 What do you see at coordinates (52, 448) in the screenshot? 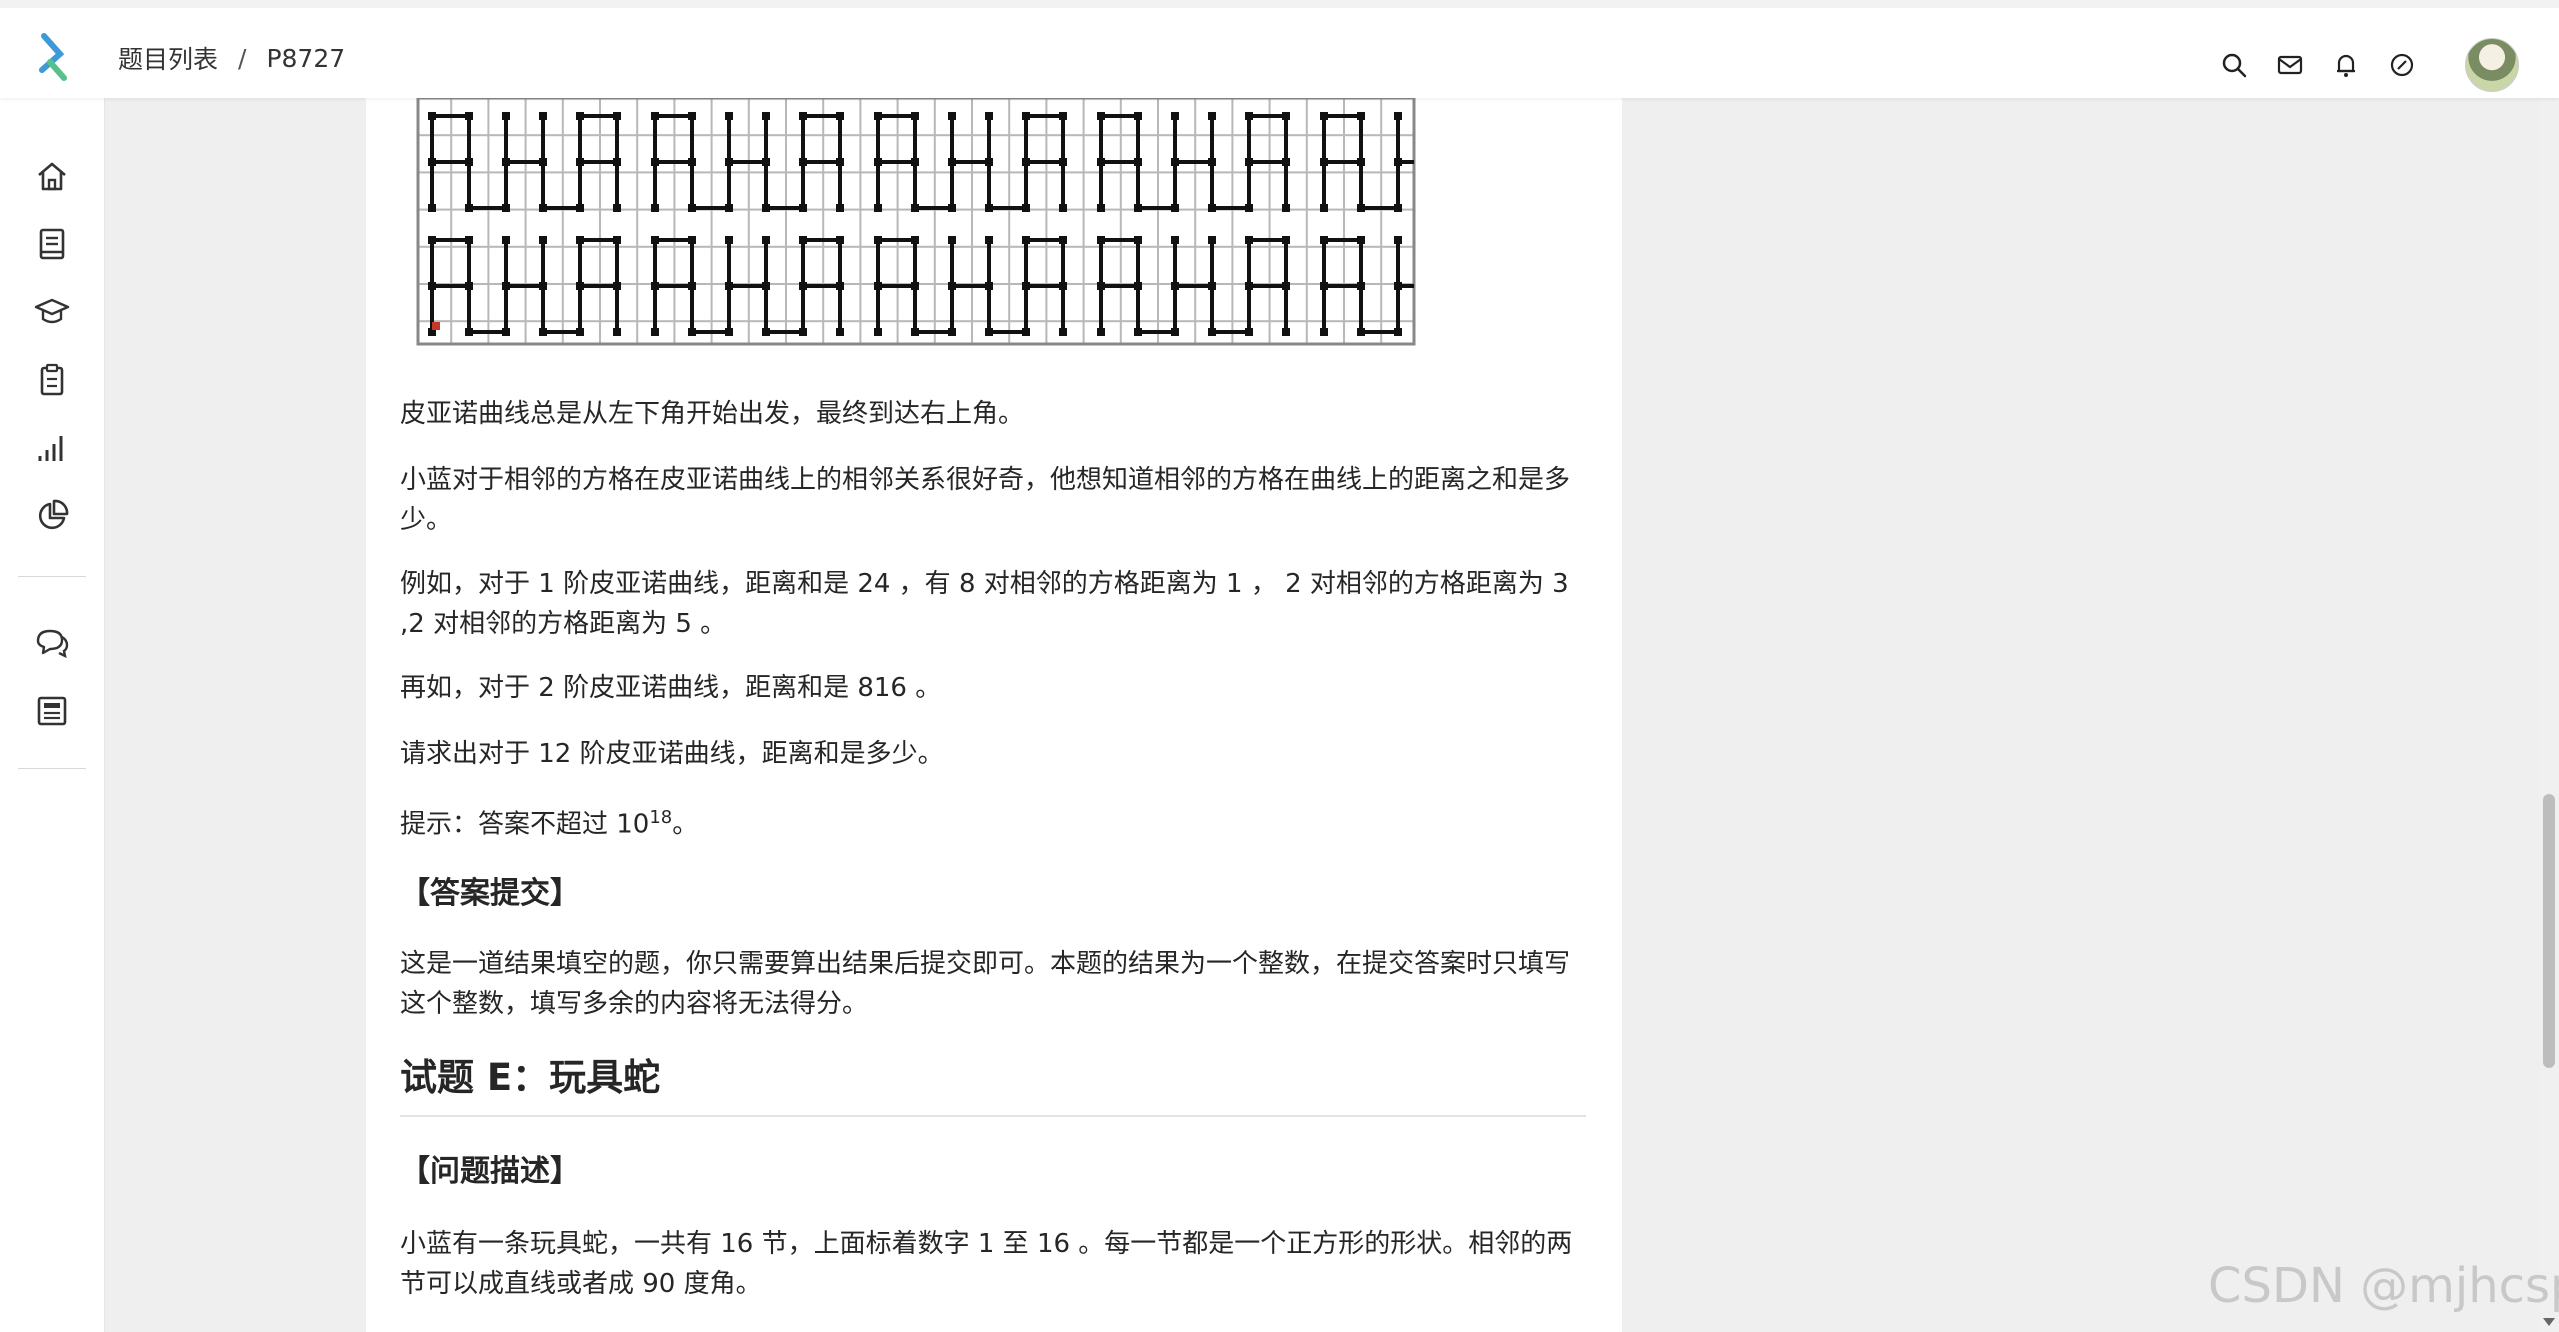
I see `bar-chart-icon` at bounding box center [52, 448].